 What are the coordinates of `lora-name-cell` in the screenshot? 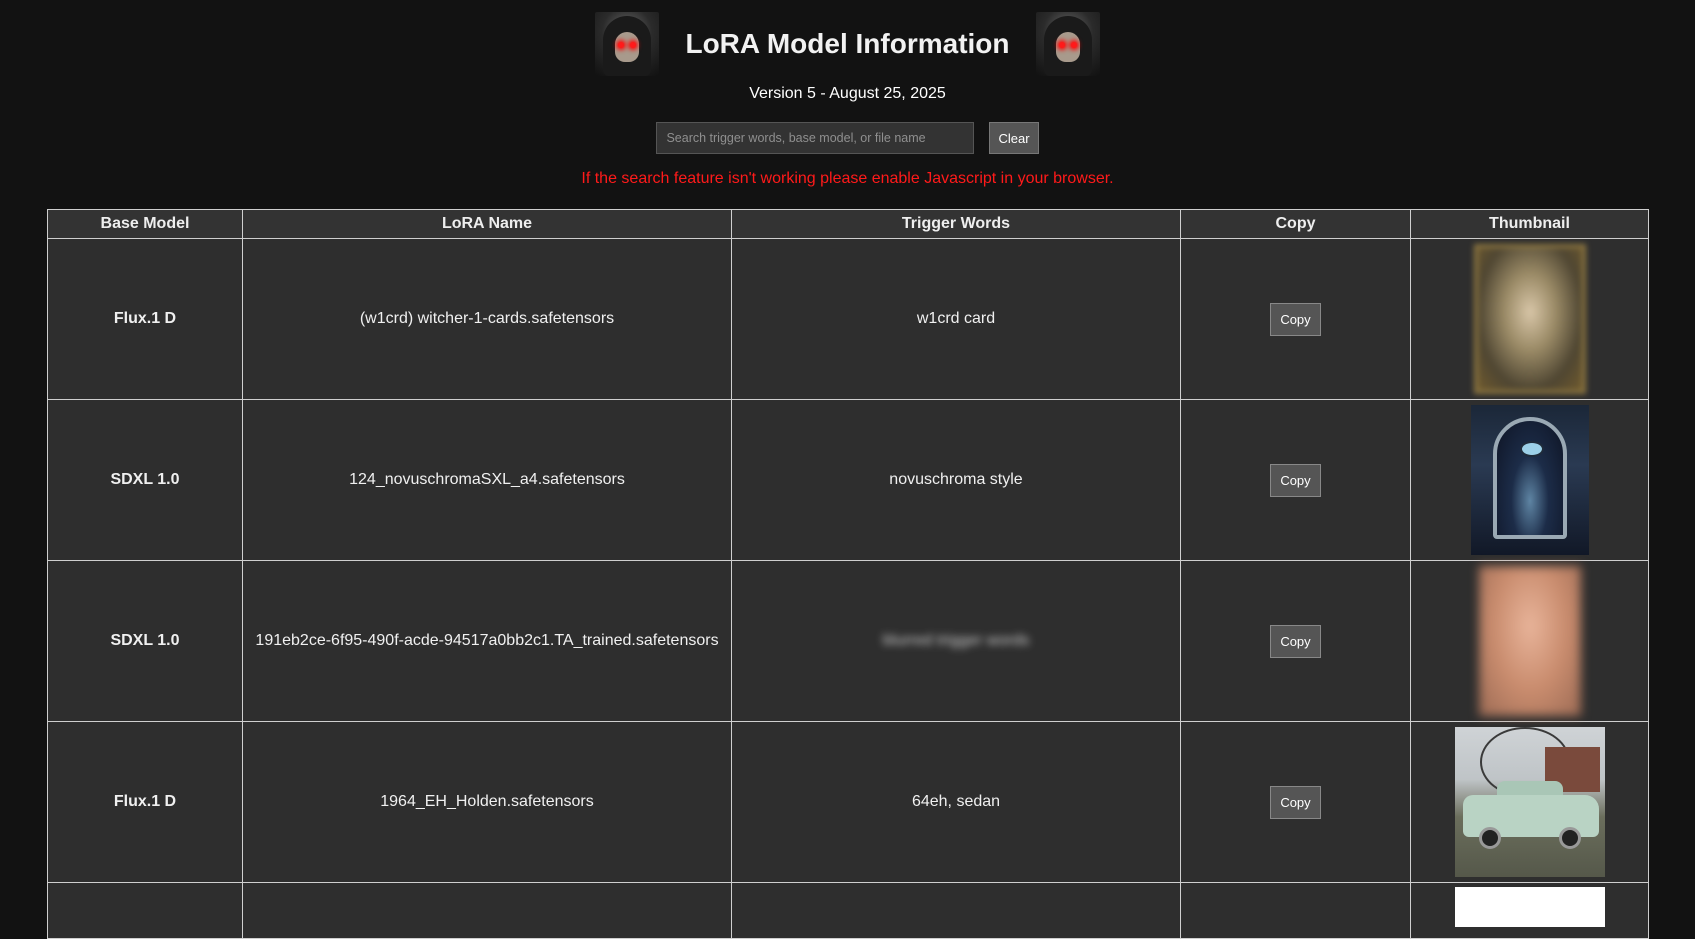 It's located at (487, 910).